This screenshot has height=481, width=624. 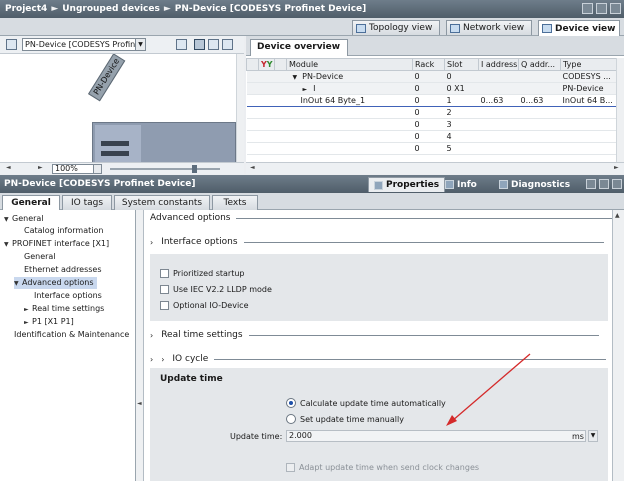 I want to click on annotation-arrow-line, so click(x=491, y=387).